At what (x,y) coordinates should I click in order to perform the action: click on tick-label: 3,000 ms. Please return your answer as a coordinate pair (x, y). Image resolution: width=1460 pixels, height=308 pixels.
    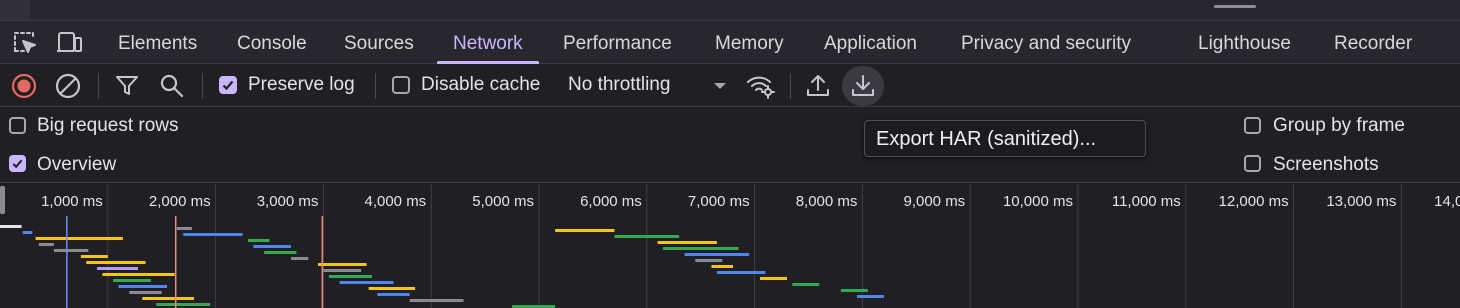
    Looking at the image, I should click on (288, 201).